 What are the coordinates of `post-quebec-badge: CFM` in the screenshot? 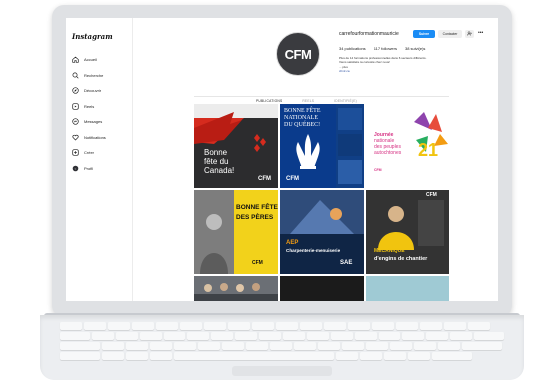 It's located at (292, 179).